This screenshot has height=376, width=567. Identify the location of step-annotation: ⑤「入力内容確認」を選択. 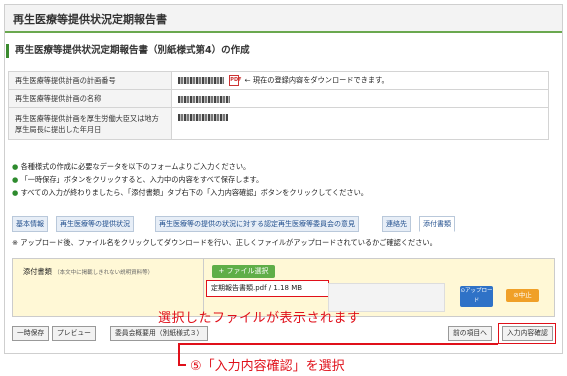
(267, 366).